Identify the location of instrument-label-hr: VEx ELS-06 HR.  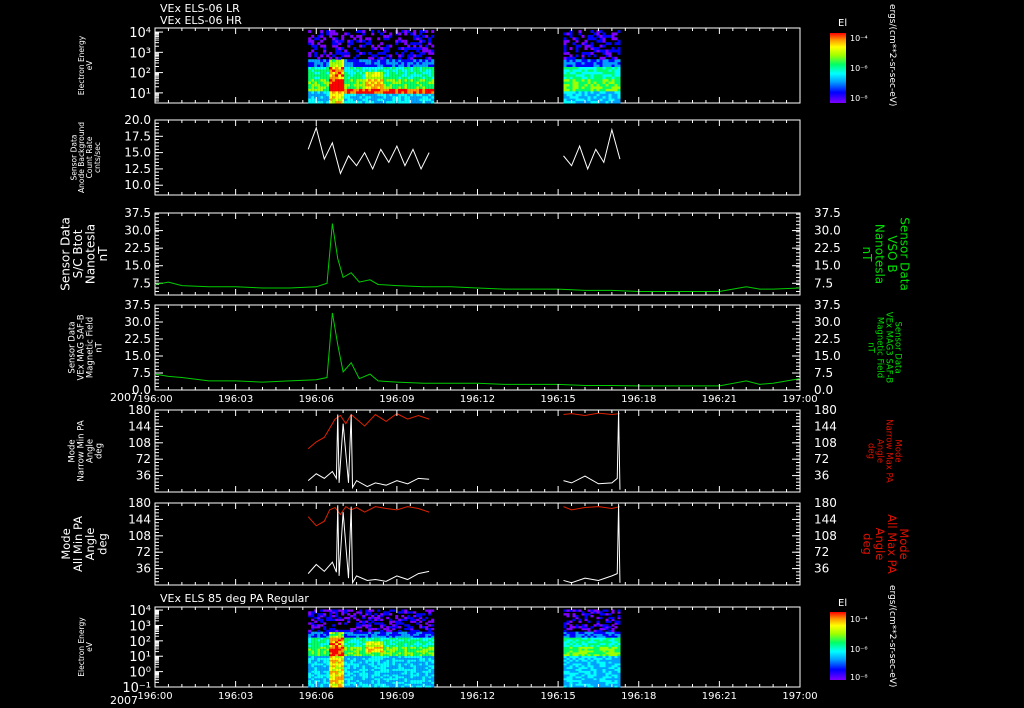
(201, 20).